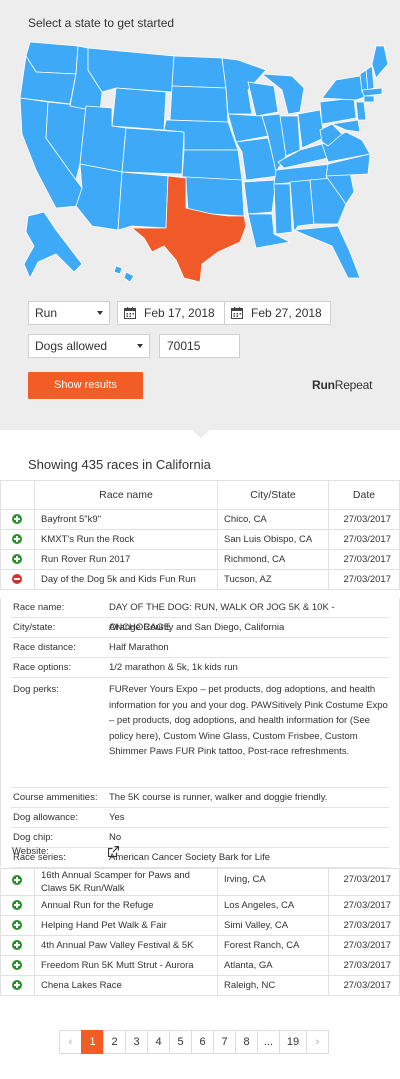 This screenshot has width=400, height=1079. I want to click on state-ohio, so click(311, 129).